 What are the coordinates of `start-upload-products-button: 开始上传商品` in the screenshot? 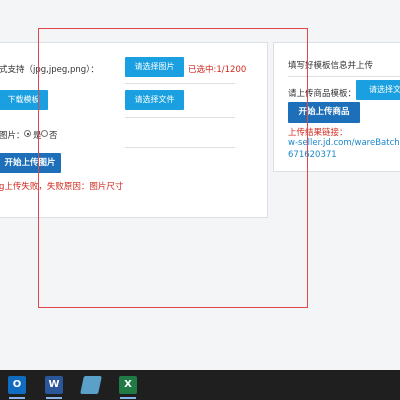 It's located at (324, 112).